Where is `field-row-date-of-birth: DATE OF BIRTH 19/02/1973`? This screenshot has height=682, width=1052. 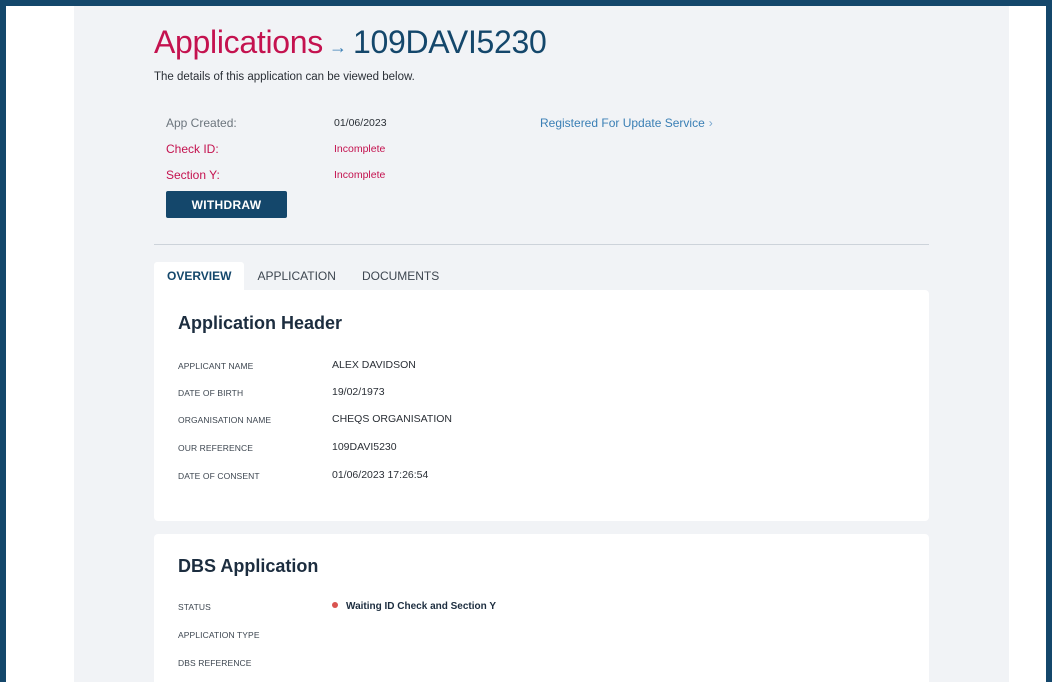 field-row-date-of-birth: DATE OF BIRTH 19/02/1973 is located at coordinates (528, 396).